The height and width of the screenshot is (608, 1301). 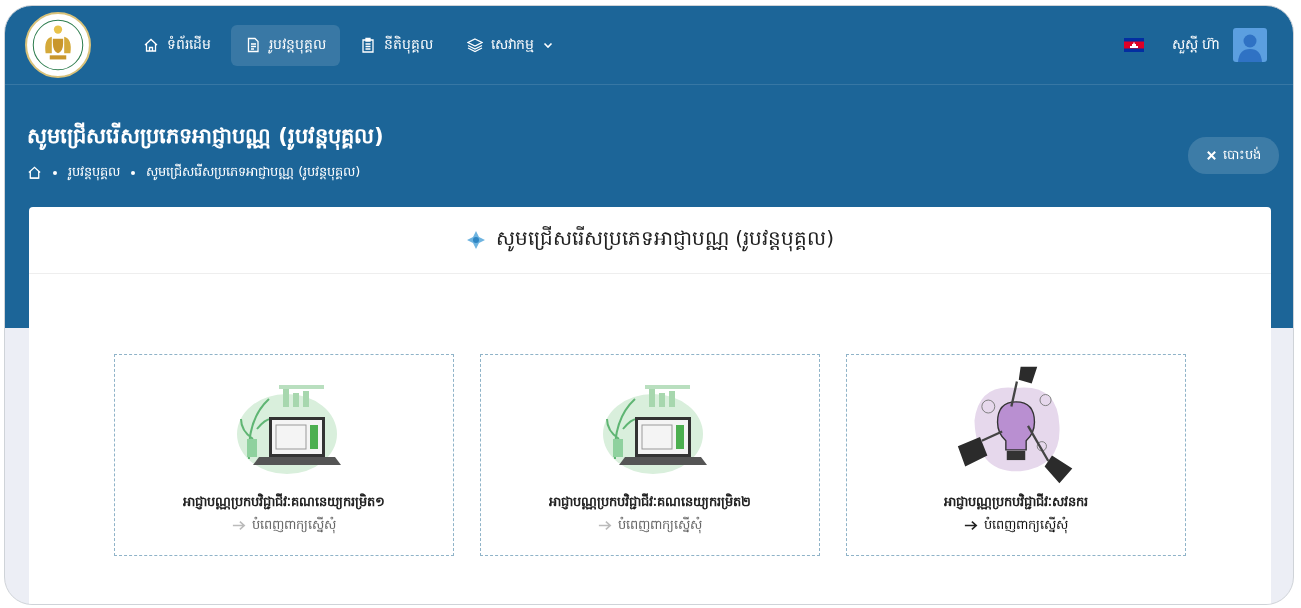 I want to click on breadcrumb-current: សូមជ្រើសរើសប្រភេទអាជ្ញាបណ្ណ (រូបវន្តបុគ្គល), so click(x=253, y=172).